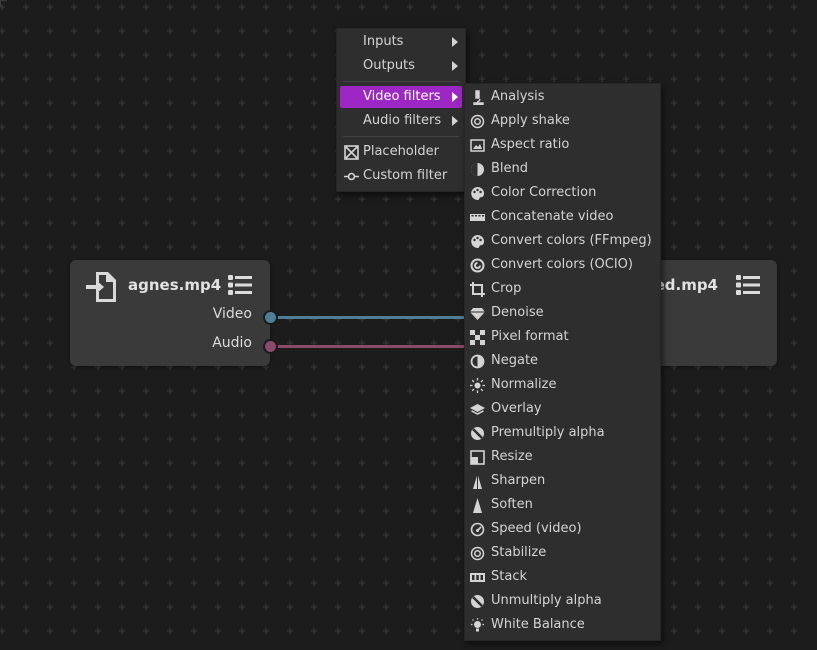  What do you see at coordinates (571, 240) in the screenshot?
I see `menu-item-label: Convert colors (FFmpeg)` at bounding box center [571, 240].